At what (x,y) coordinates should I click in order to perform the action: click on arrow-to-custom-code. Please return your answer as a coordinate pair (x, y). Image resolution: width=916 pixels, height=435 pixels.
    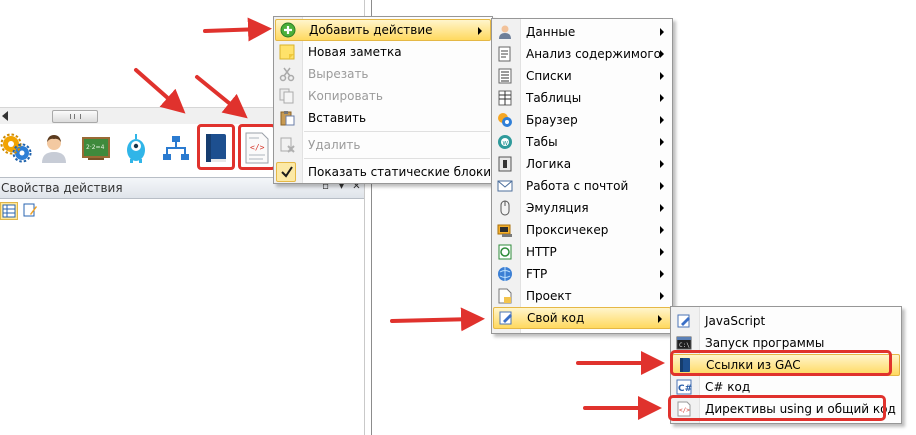
    Looking at the image, I should click on (437, 319).